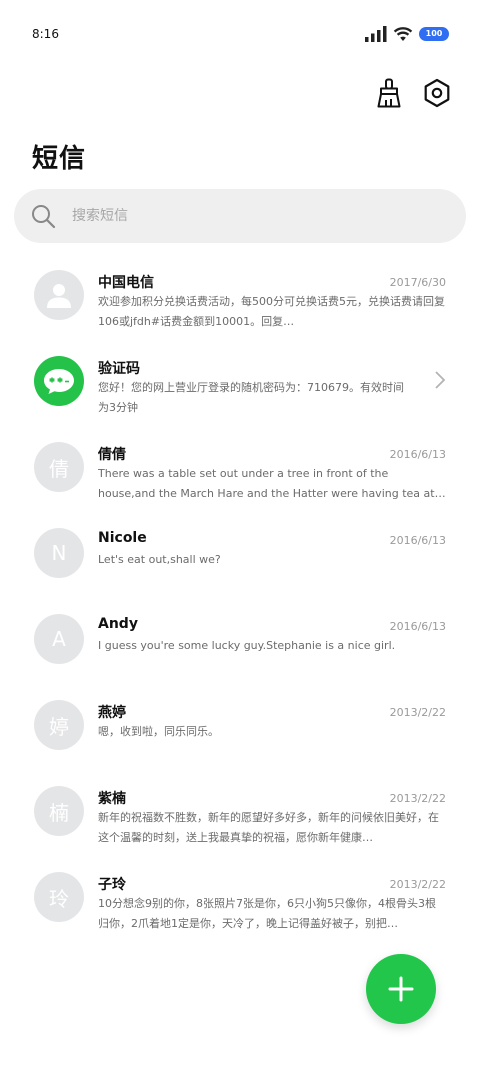  What do you see at coordinates (59, 811) in the screenshot?
I see `avatar: 楠` at bounding box center [59, 811].